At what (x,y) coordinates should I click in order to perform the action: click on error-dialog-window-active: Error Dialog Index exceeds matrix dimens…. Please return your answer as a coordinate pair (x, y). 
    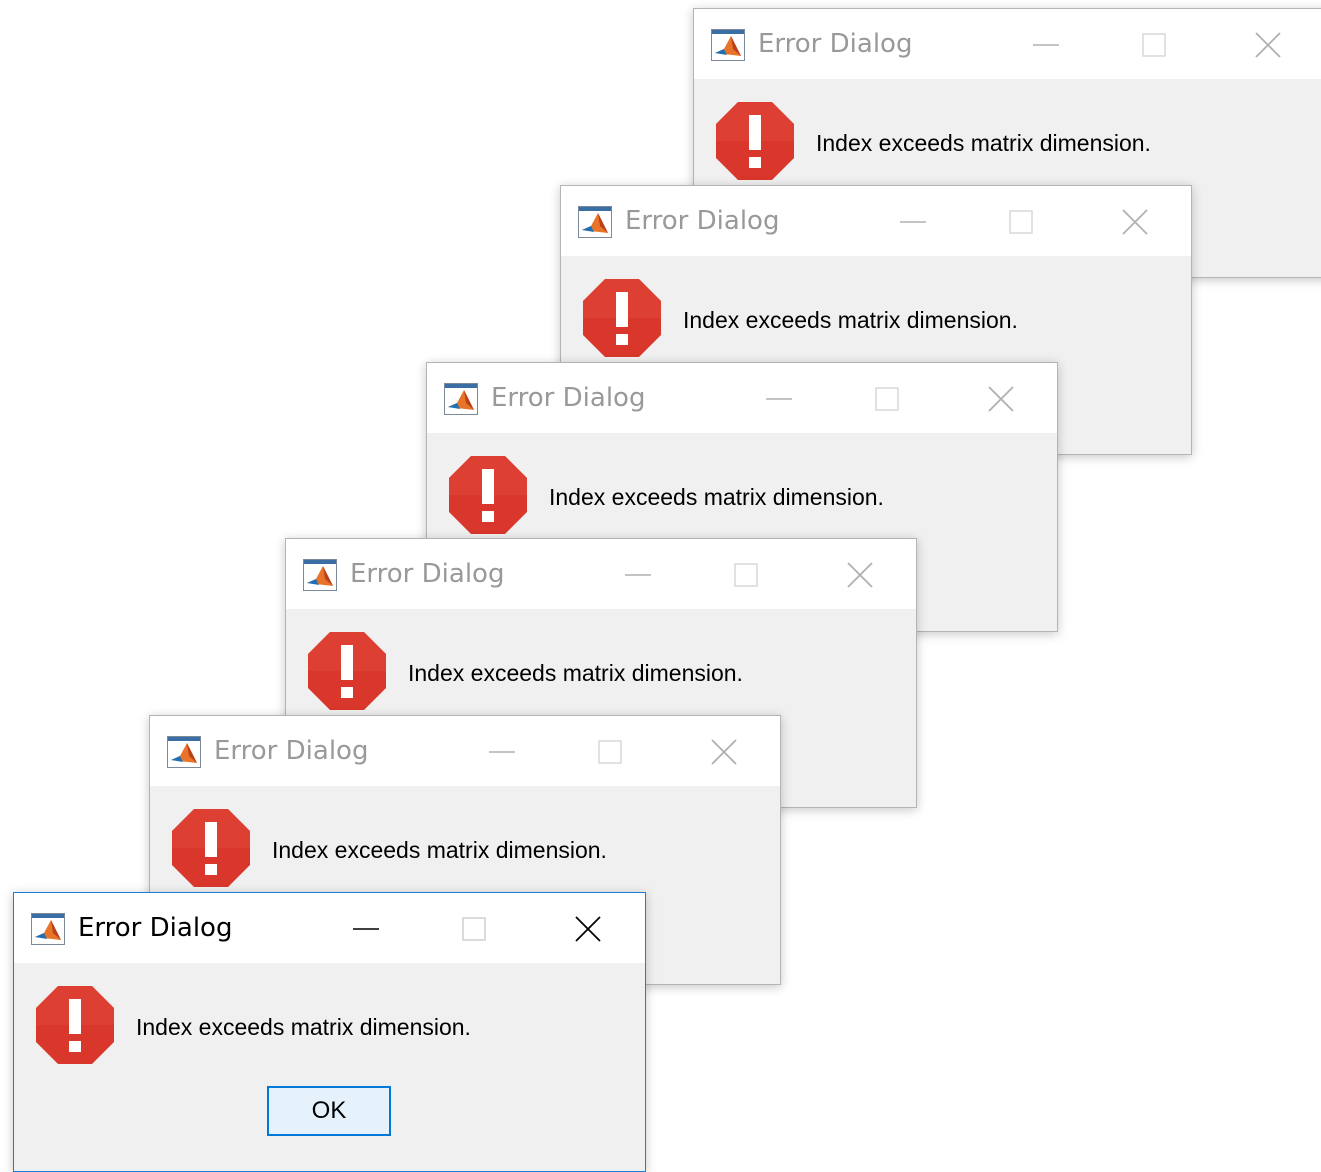
    Looking at the image, I should click on (329, 1032).